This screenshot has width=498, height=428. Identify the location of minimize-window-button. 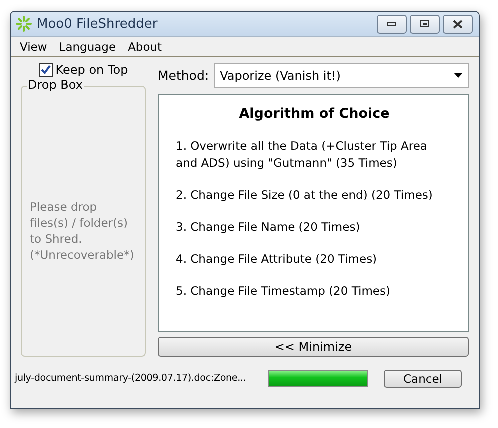
(392, 24).